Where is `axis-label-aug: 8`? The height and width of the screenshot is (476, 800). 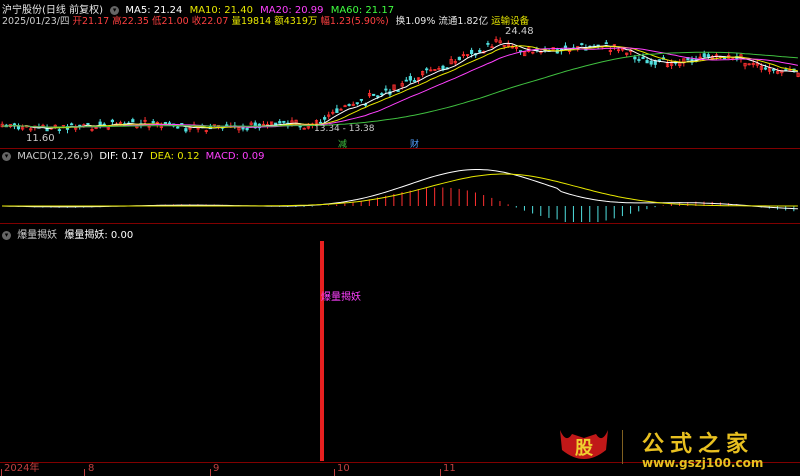 axis-label-aug: 8 is located at coordinates (91, 468).